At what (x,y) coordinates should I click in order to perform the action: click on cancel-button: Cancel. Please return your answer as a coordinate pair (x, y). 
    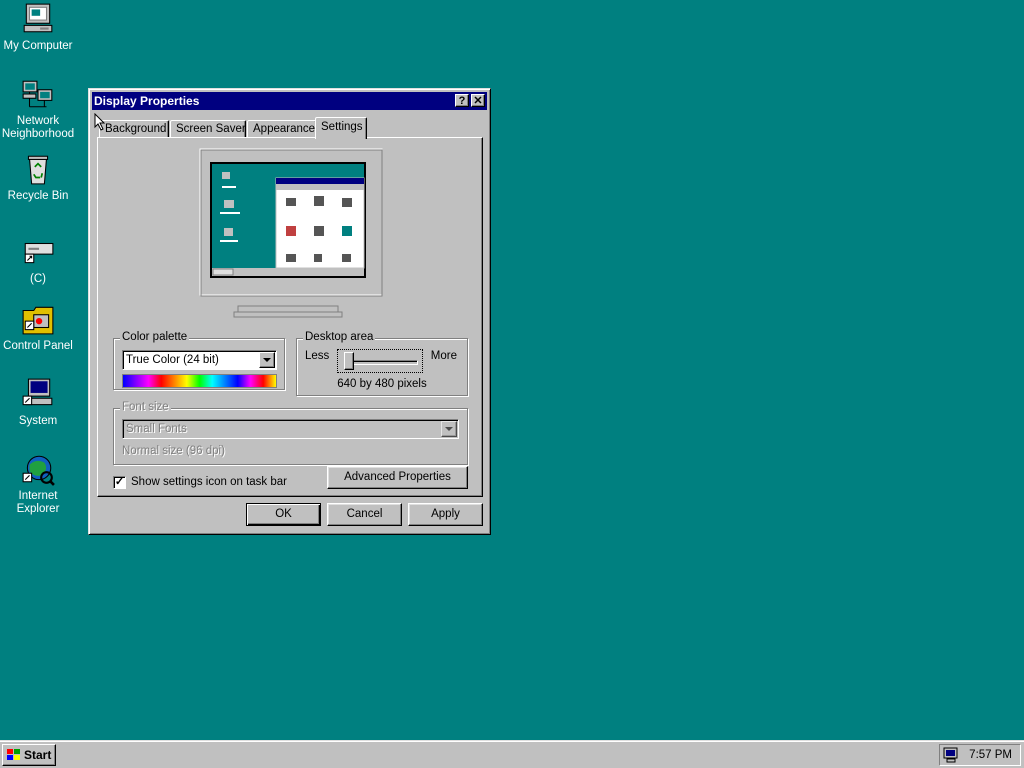
    Looking at the image, I should click on (364, 514).